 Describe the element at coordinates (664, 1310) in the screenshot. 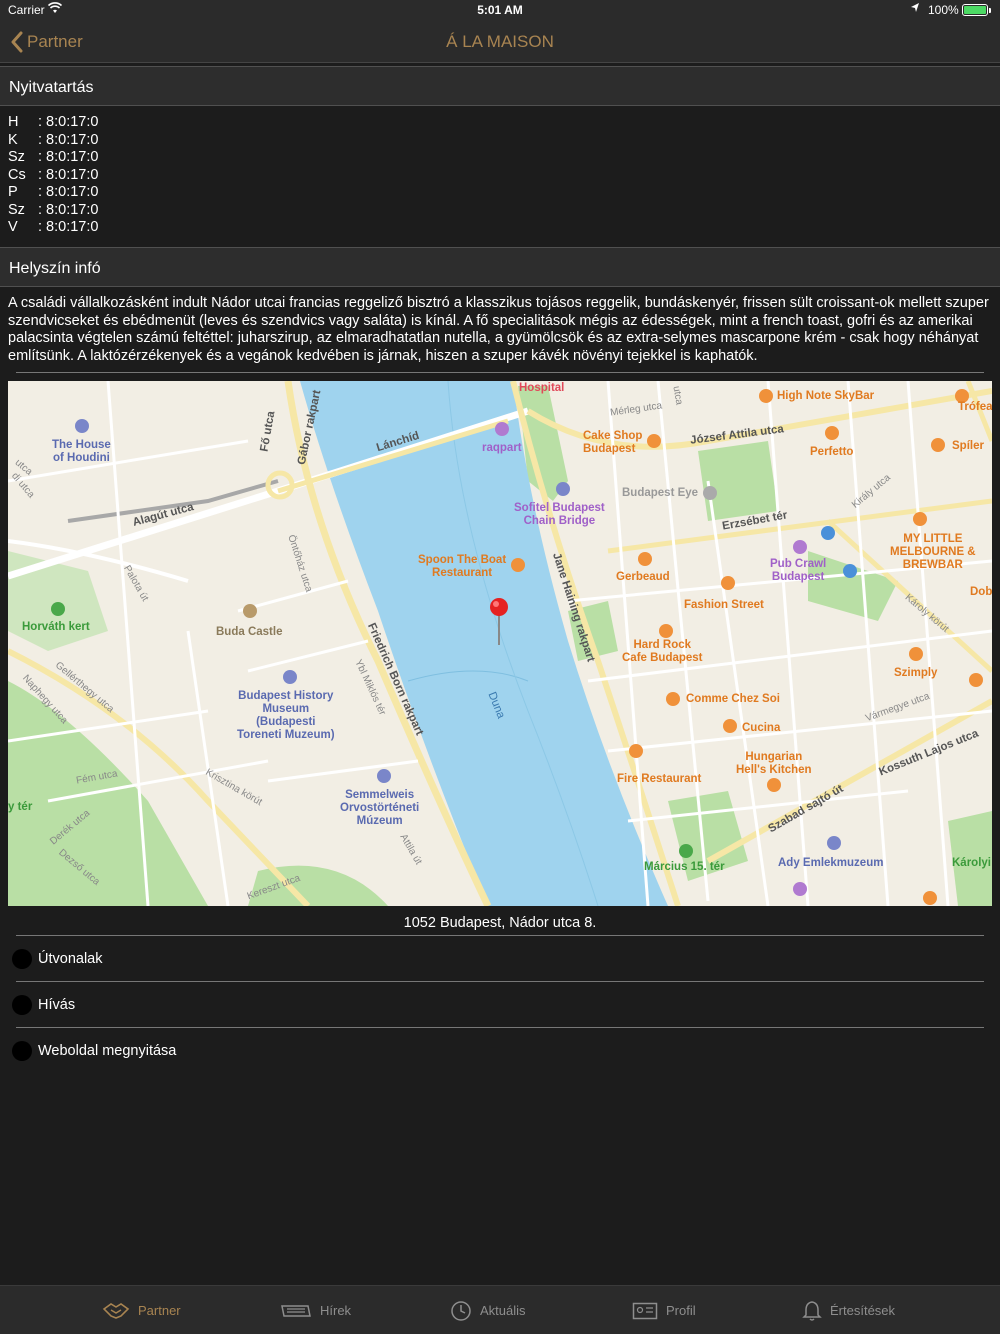

I see `tab-profile: Profil` at that location.